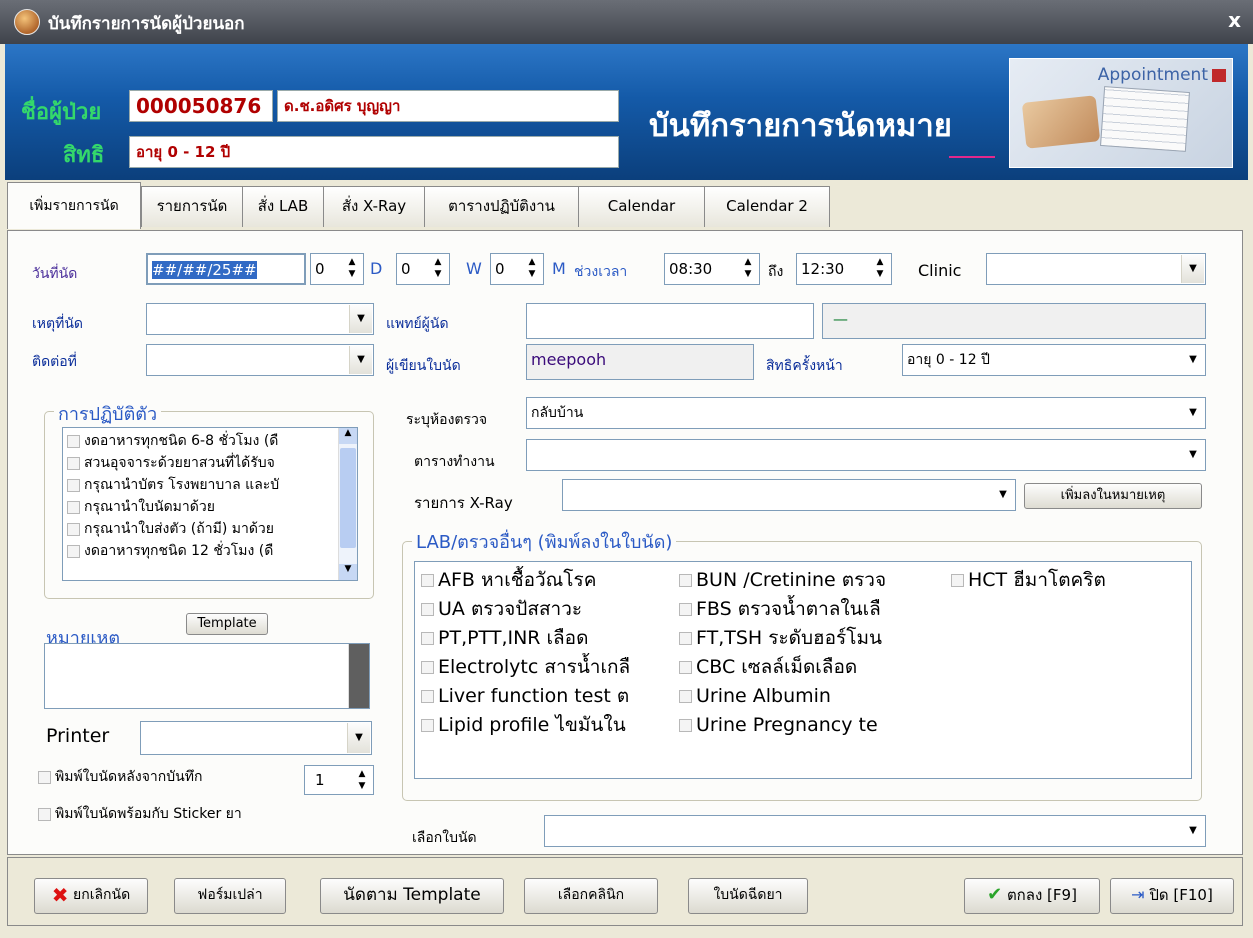 This screenshot has height=938, width=1253. I want to click on note-textarea, so click(207, 676).